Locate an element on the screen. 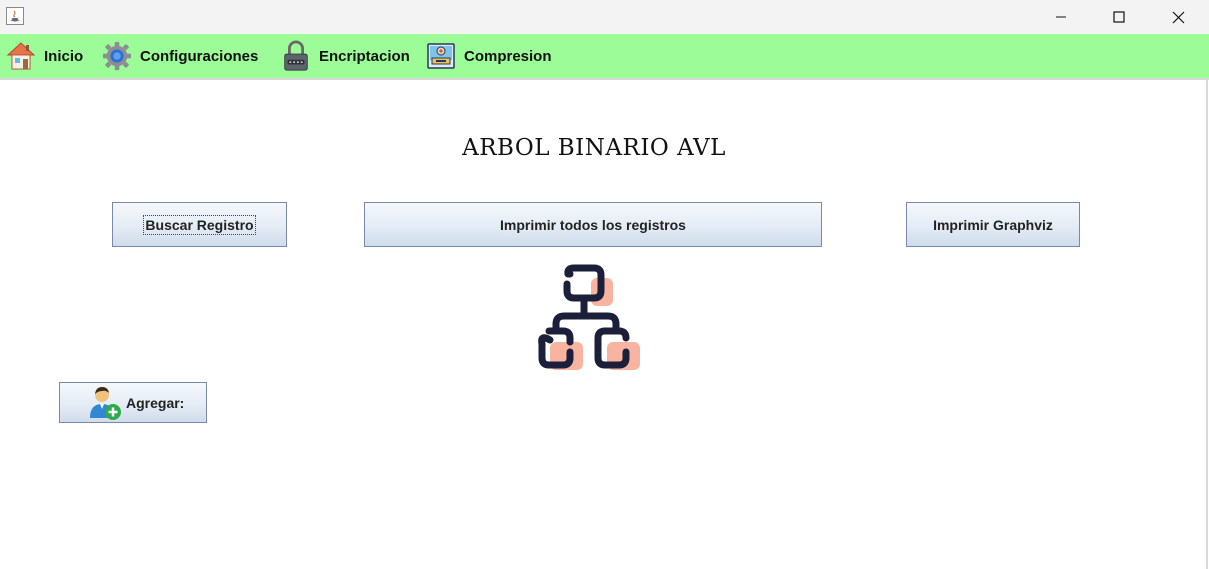 This screenshot has width=1209, height=569. imprimir-todos-button: Imprimir todos los registros is located at coordinates (593, 224).